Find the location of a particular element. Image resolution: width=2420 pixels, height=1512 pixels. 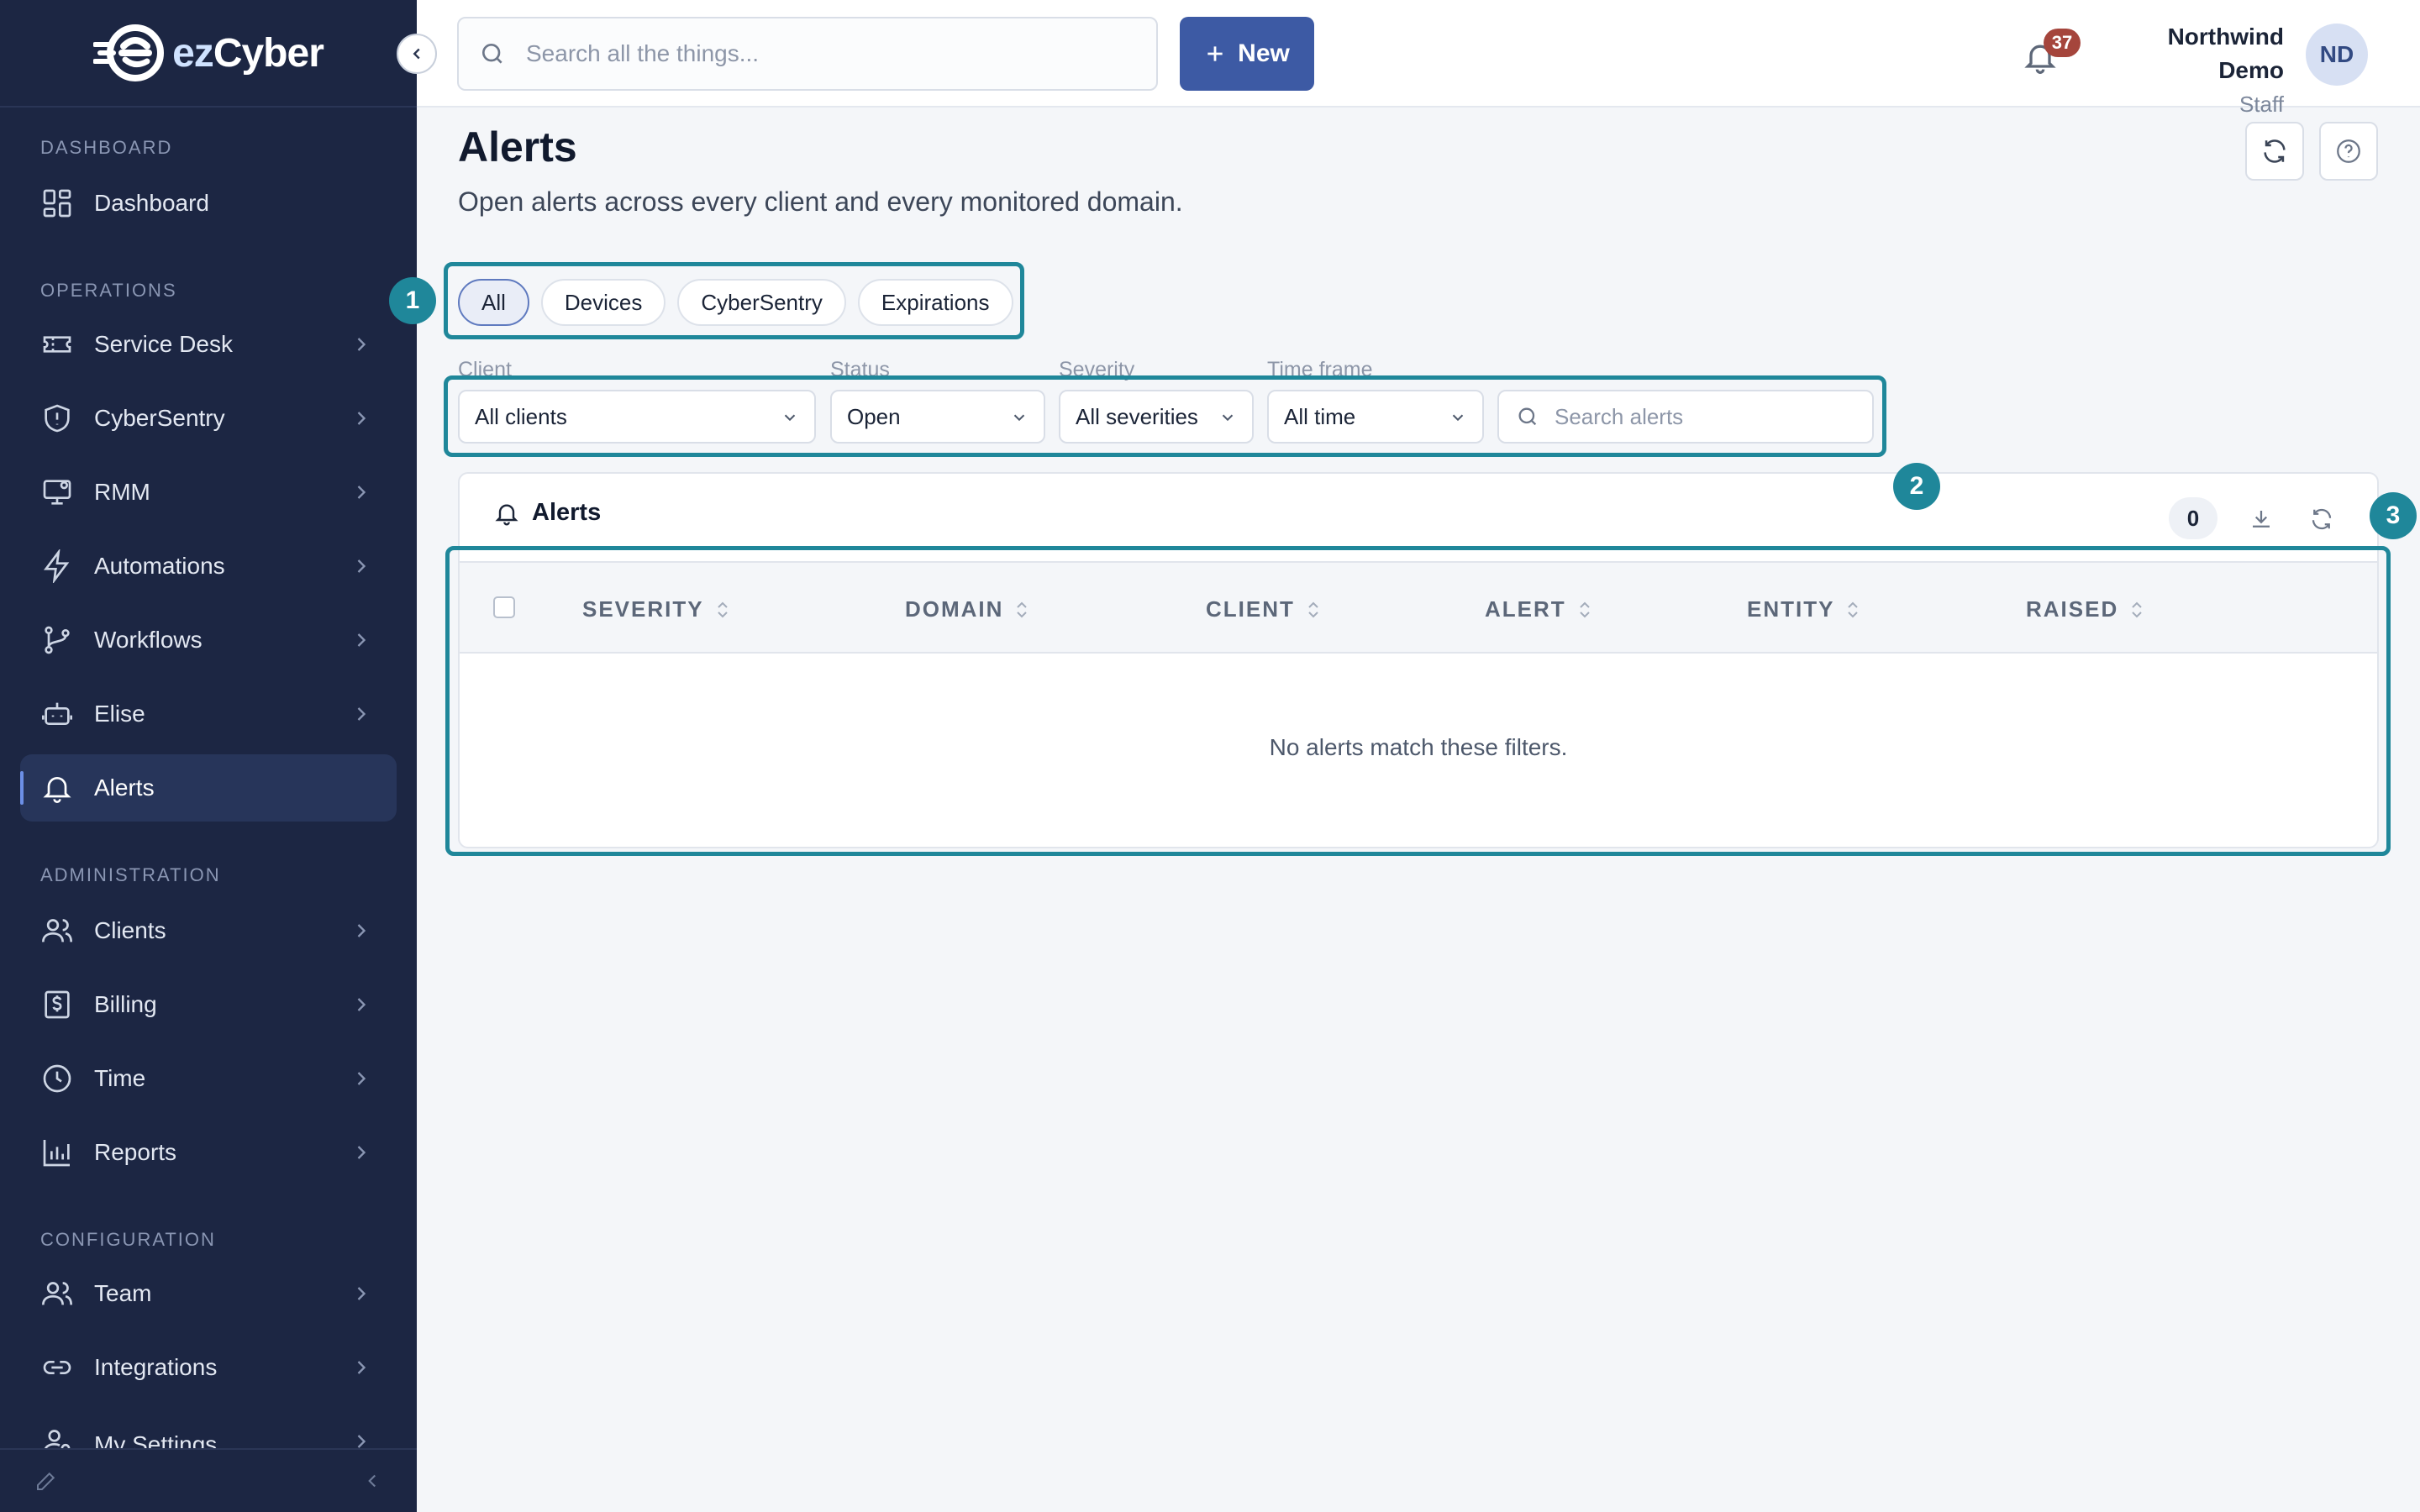

global-search is located at coordinates (808, 54).